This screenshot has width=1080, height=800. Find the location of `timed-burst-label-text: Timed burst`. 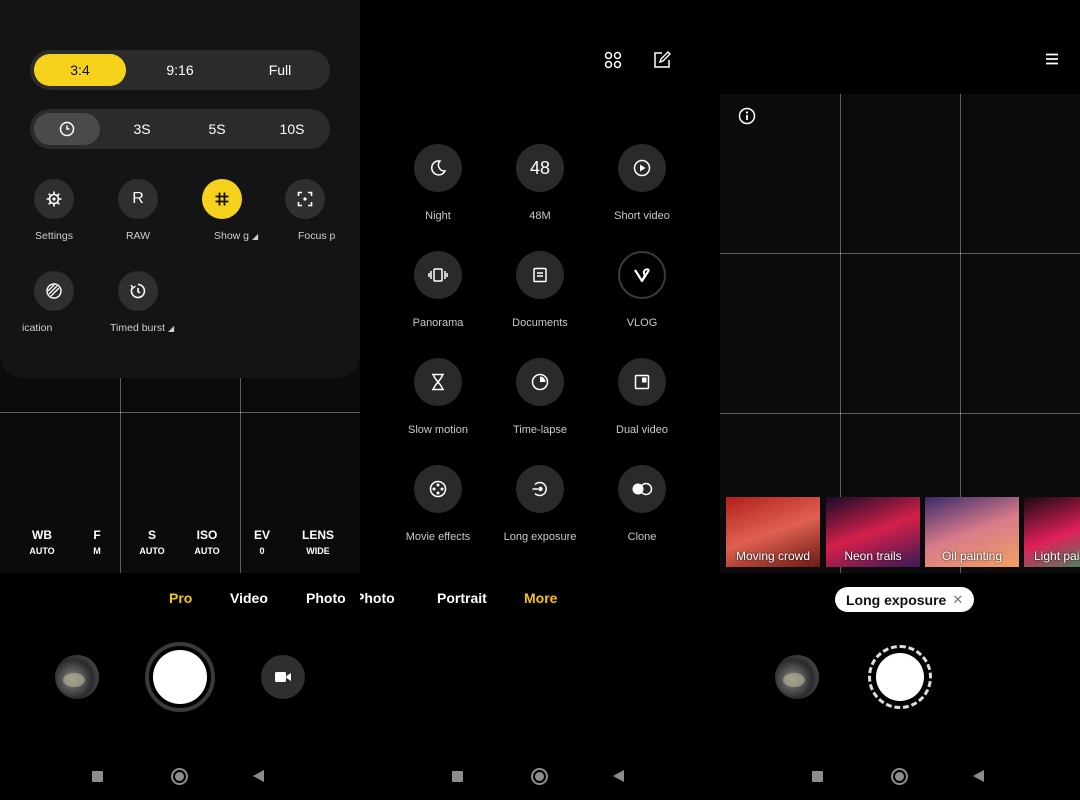

timed-burst-label-text: Timed burst is located at coordinates (138, 328).